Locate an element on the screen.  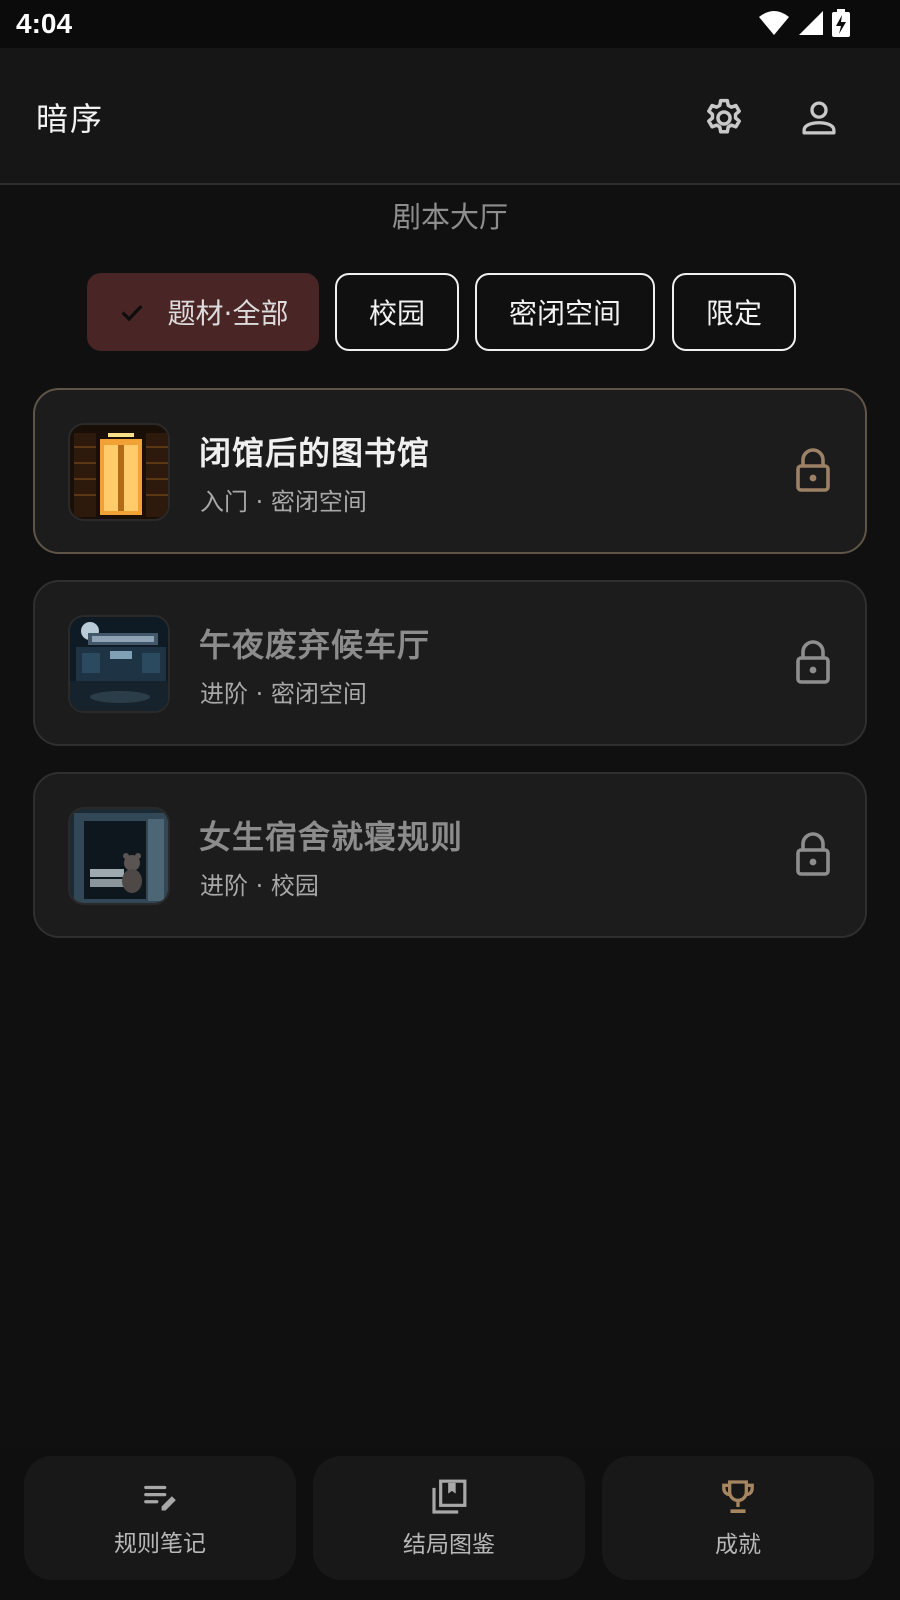
filter-chip-label: 限定 is located at coordinates (733, 313).